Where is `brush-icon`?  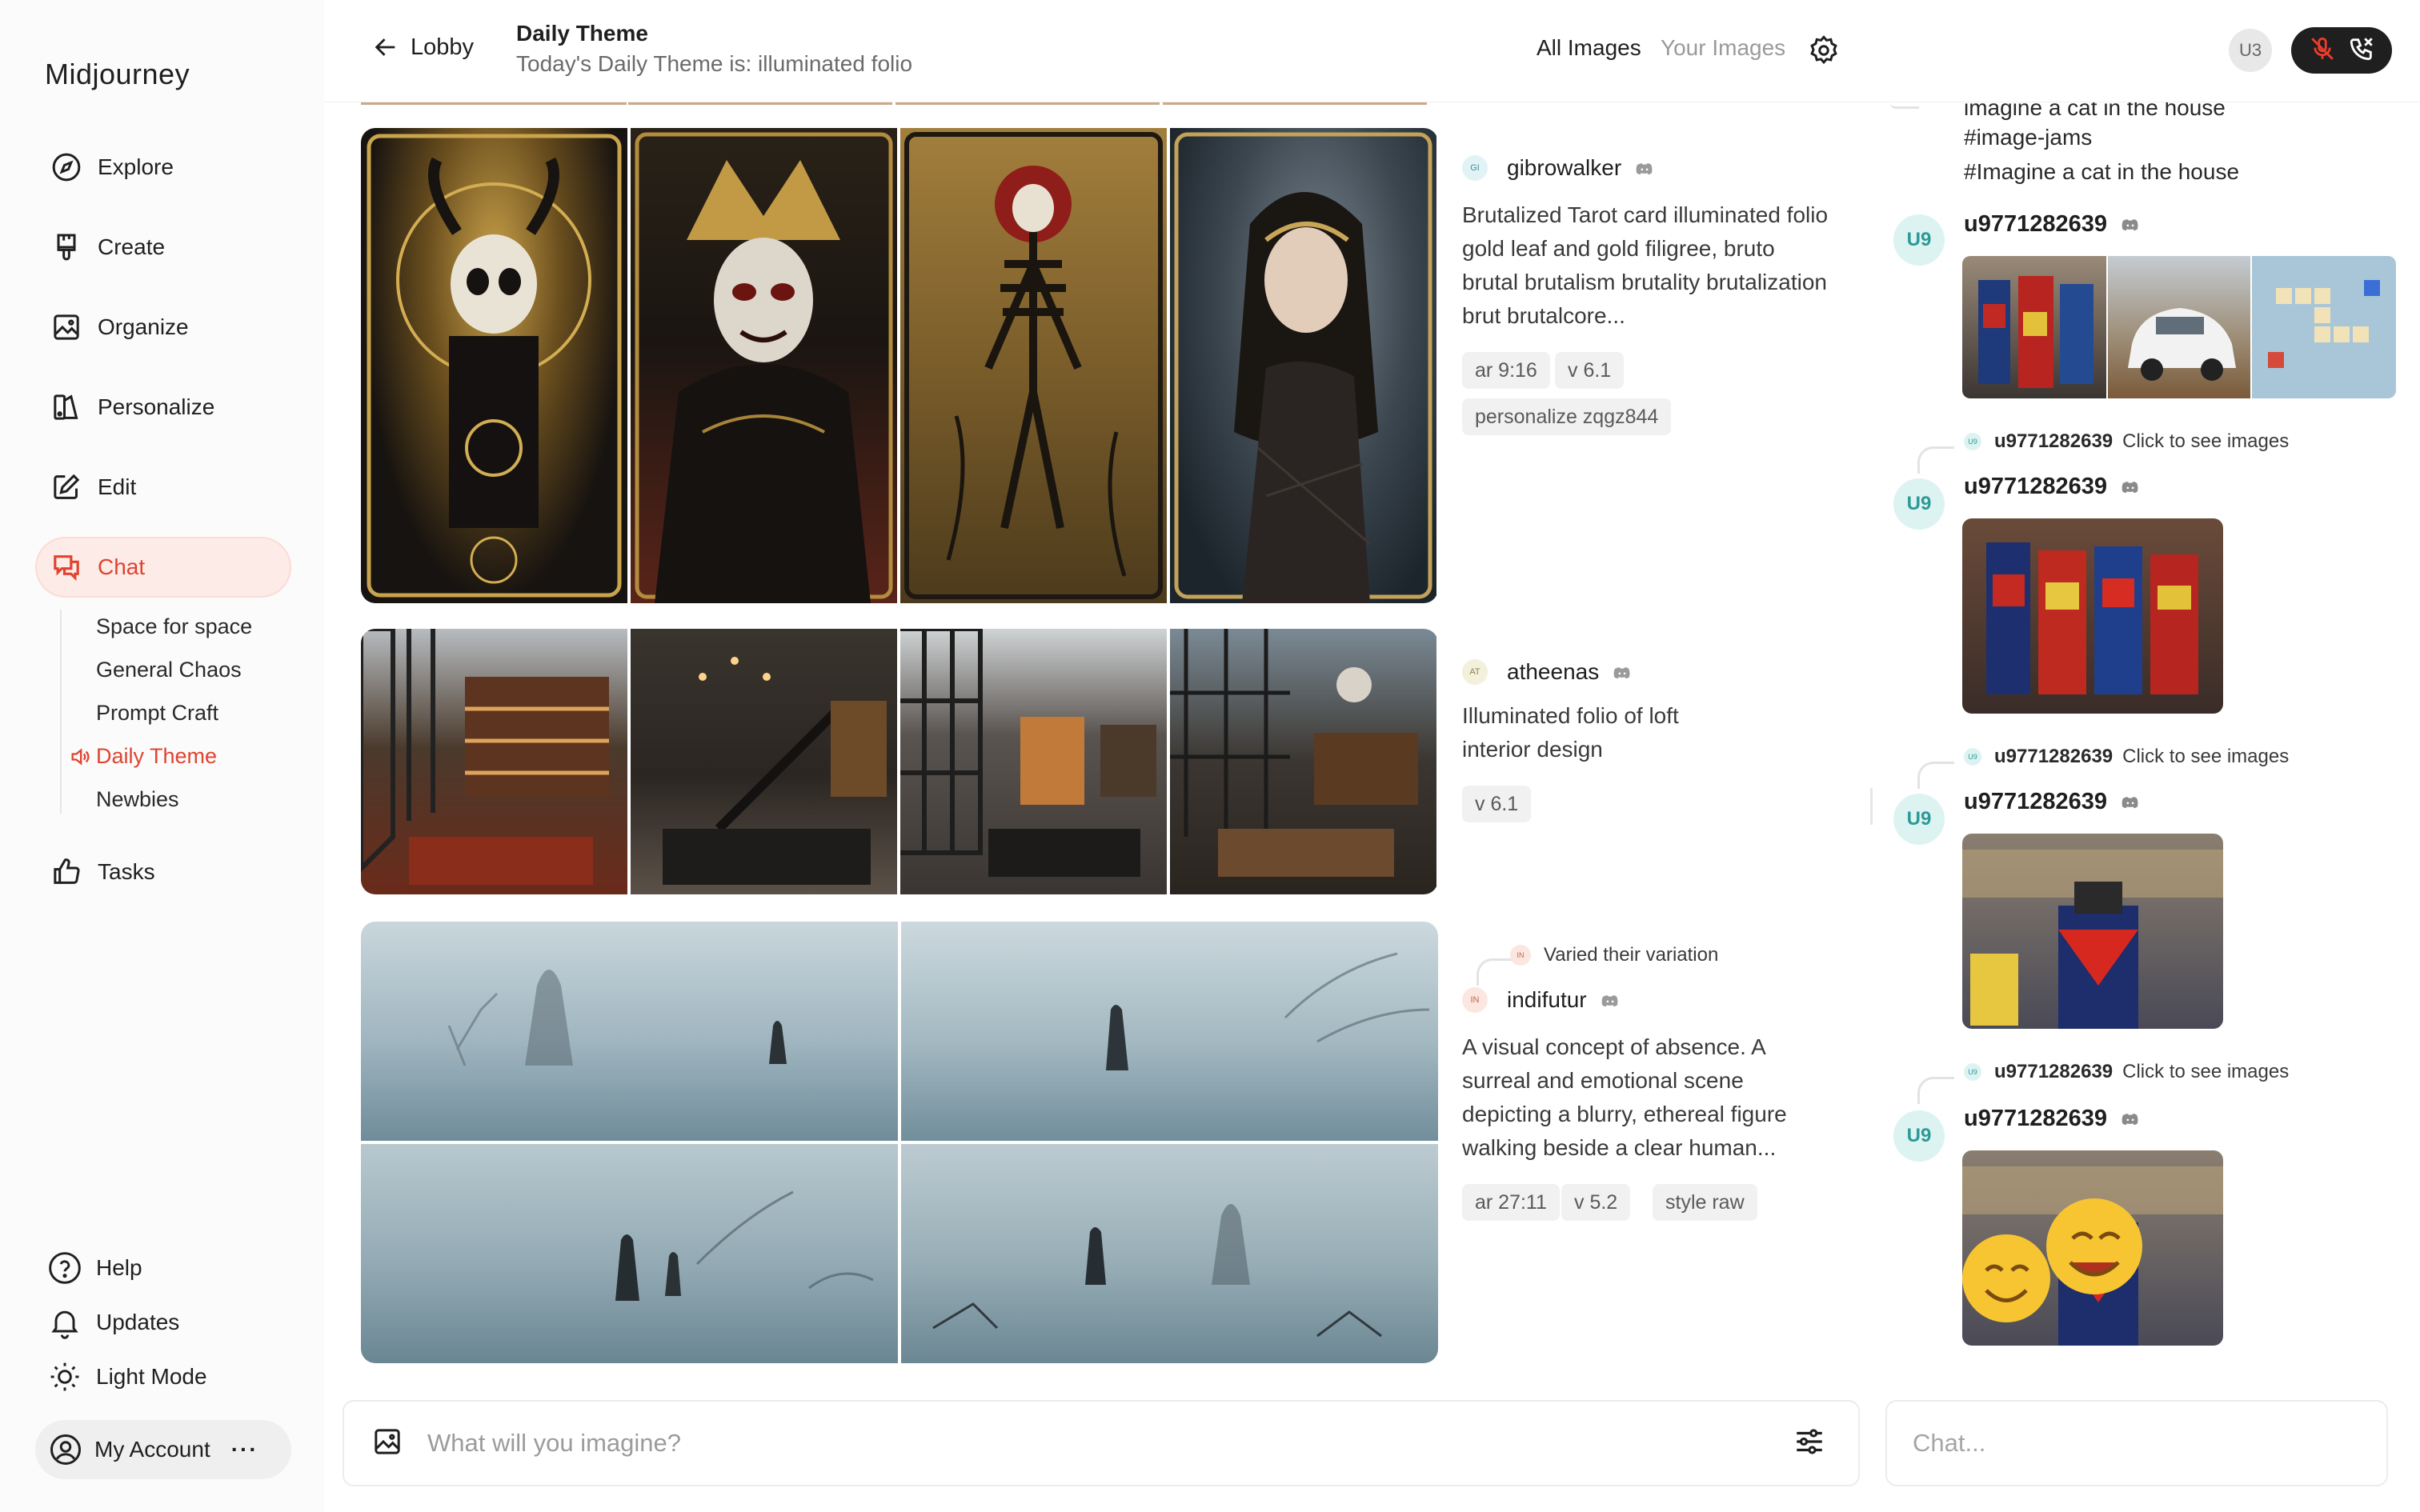
brush-icon is located at coordinates (66, 247).